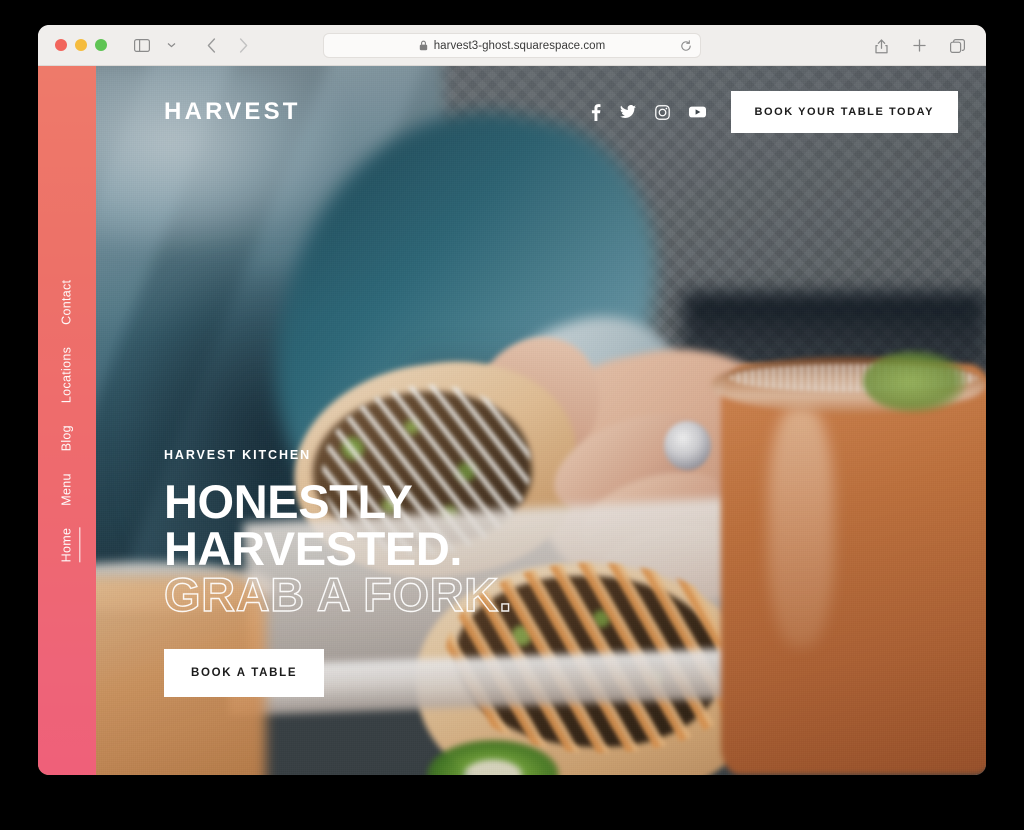 This screenshot has height=830, width=1024. Describe the element at coordinates (227, 45) in the screenshot. I see `navigation-arrows` at that location.